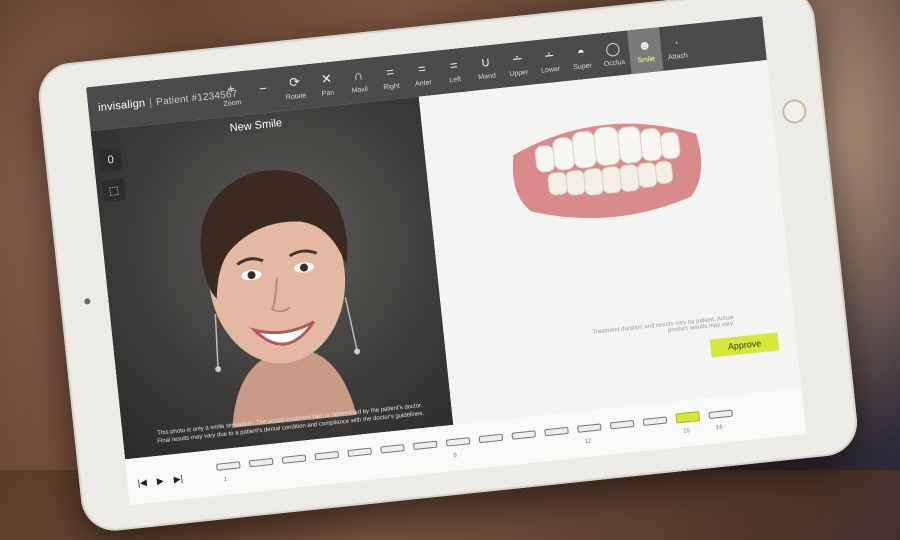  I want to click on tool-left: = Left, so click(454, 70).